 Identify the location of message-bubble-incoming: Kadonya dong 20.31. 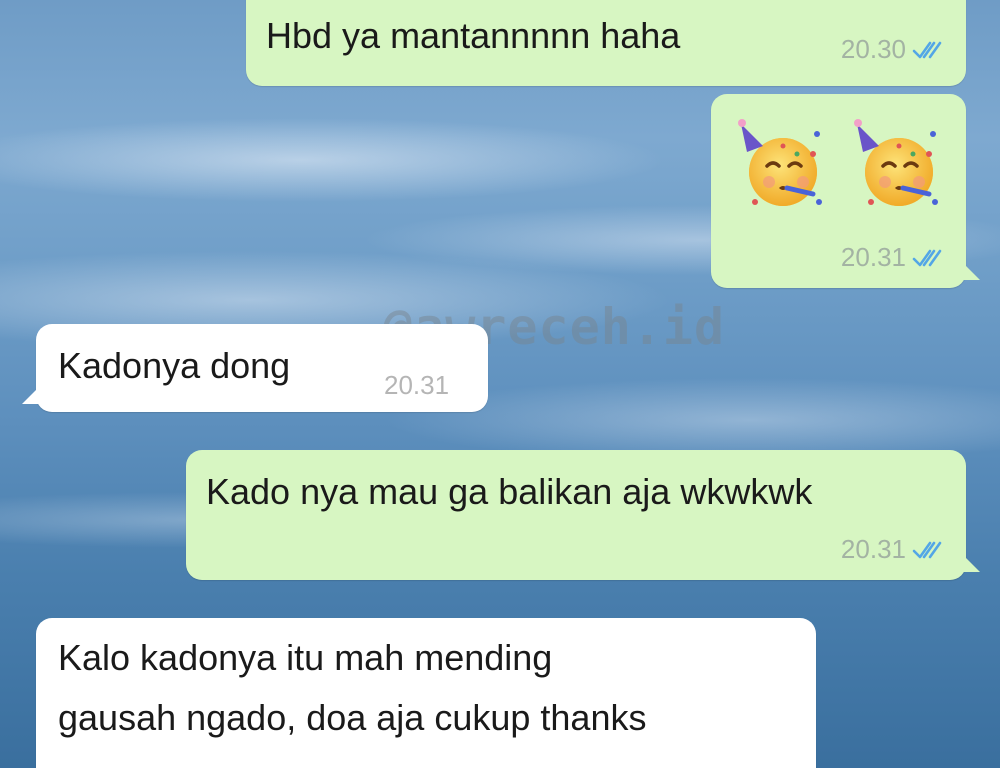
(255, 368).